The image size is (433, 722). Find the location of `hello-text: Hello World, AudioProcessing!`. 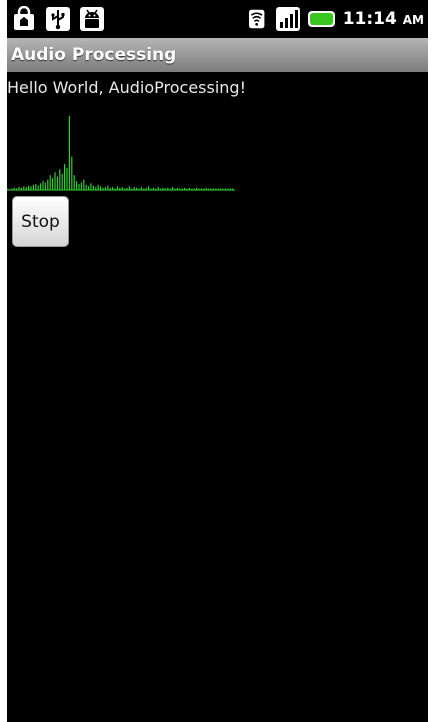

hello-text: Hello World, AudioProcessing! is located at coordinates (126, 87).